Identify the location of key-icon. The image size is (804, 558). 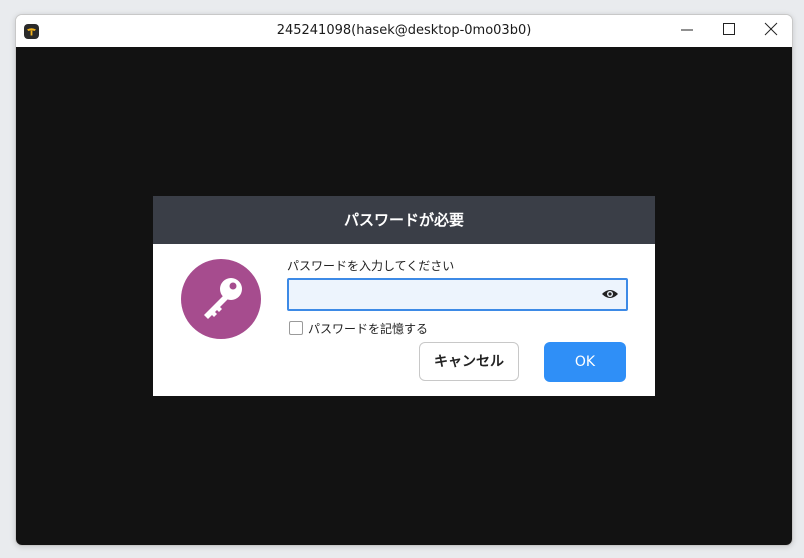
(223, 298).